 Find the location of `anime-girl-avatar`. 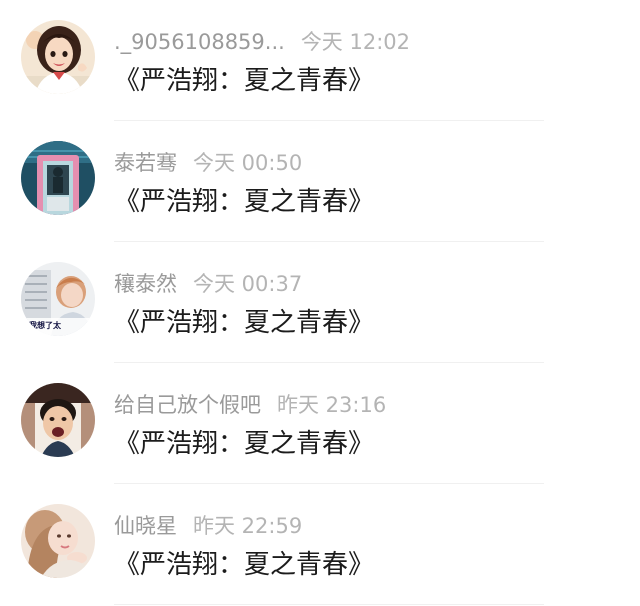

anime-girl-avatar is located at coordinates (58, 57).